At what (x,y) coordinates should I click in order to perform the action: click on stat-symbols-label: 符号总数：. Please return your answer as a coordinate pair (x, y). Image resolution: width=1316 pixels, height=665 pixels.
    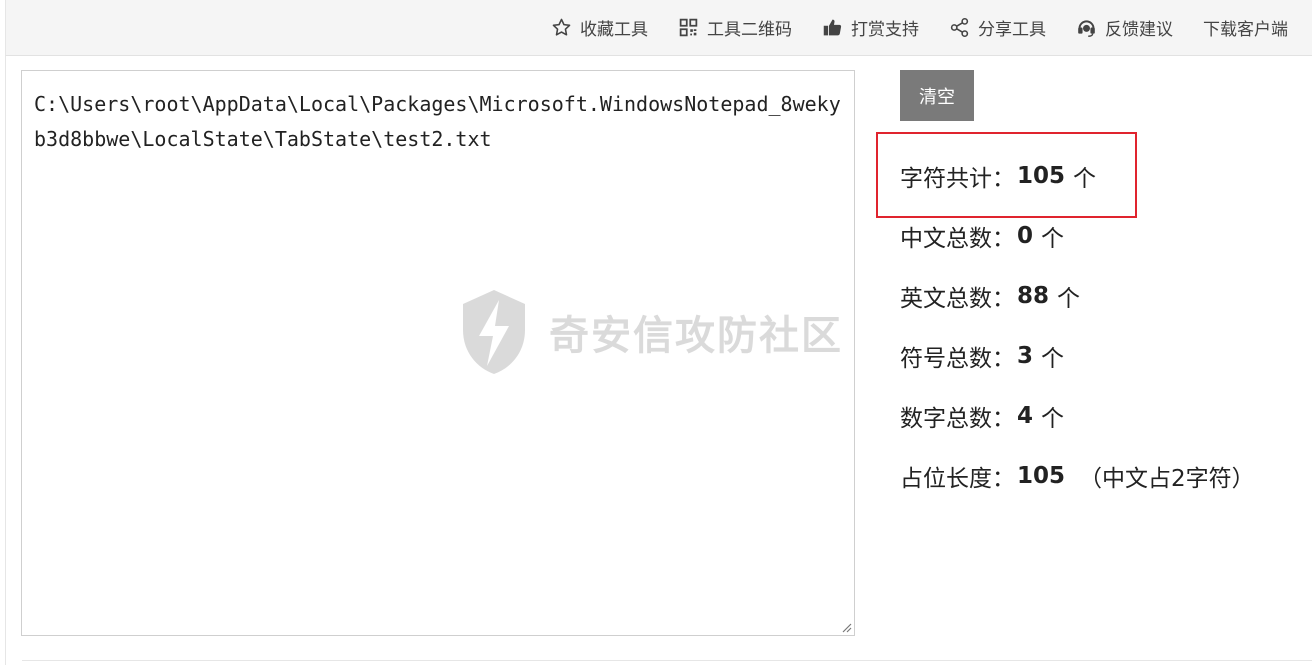
    Looking at the image, I should click on (957, 359).